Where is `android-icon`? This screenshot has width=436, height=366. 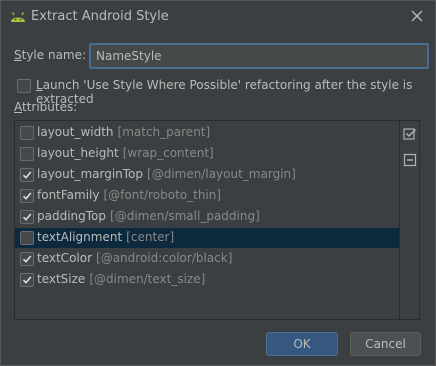
android-icon is located at coordinates (18, 16).